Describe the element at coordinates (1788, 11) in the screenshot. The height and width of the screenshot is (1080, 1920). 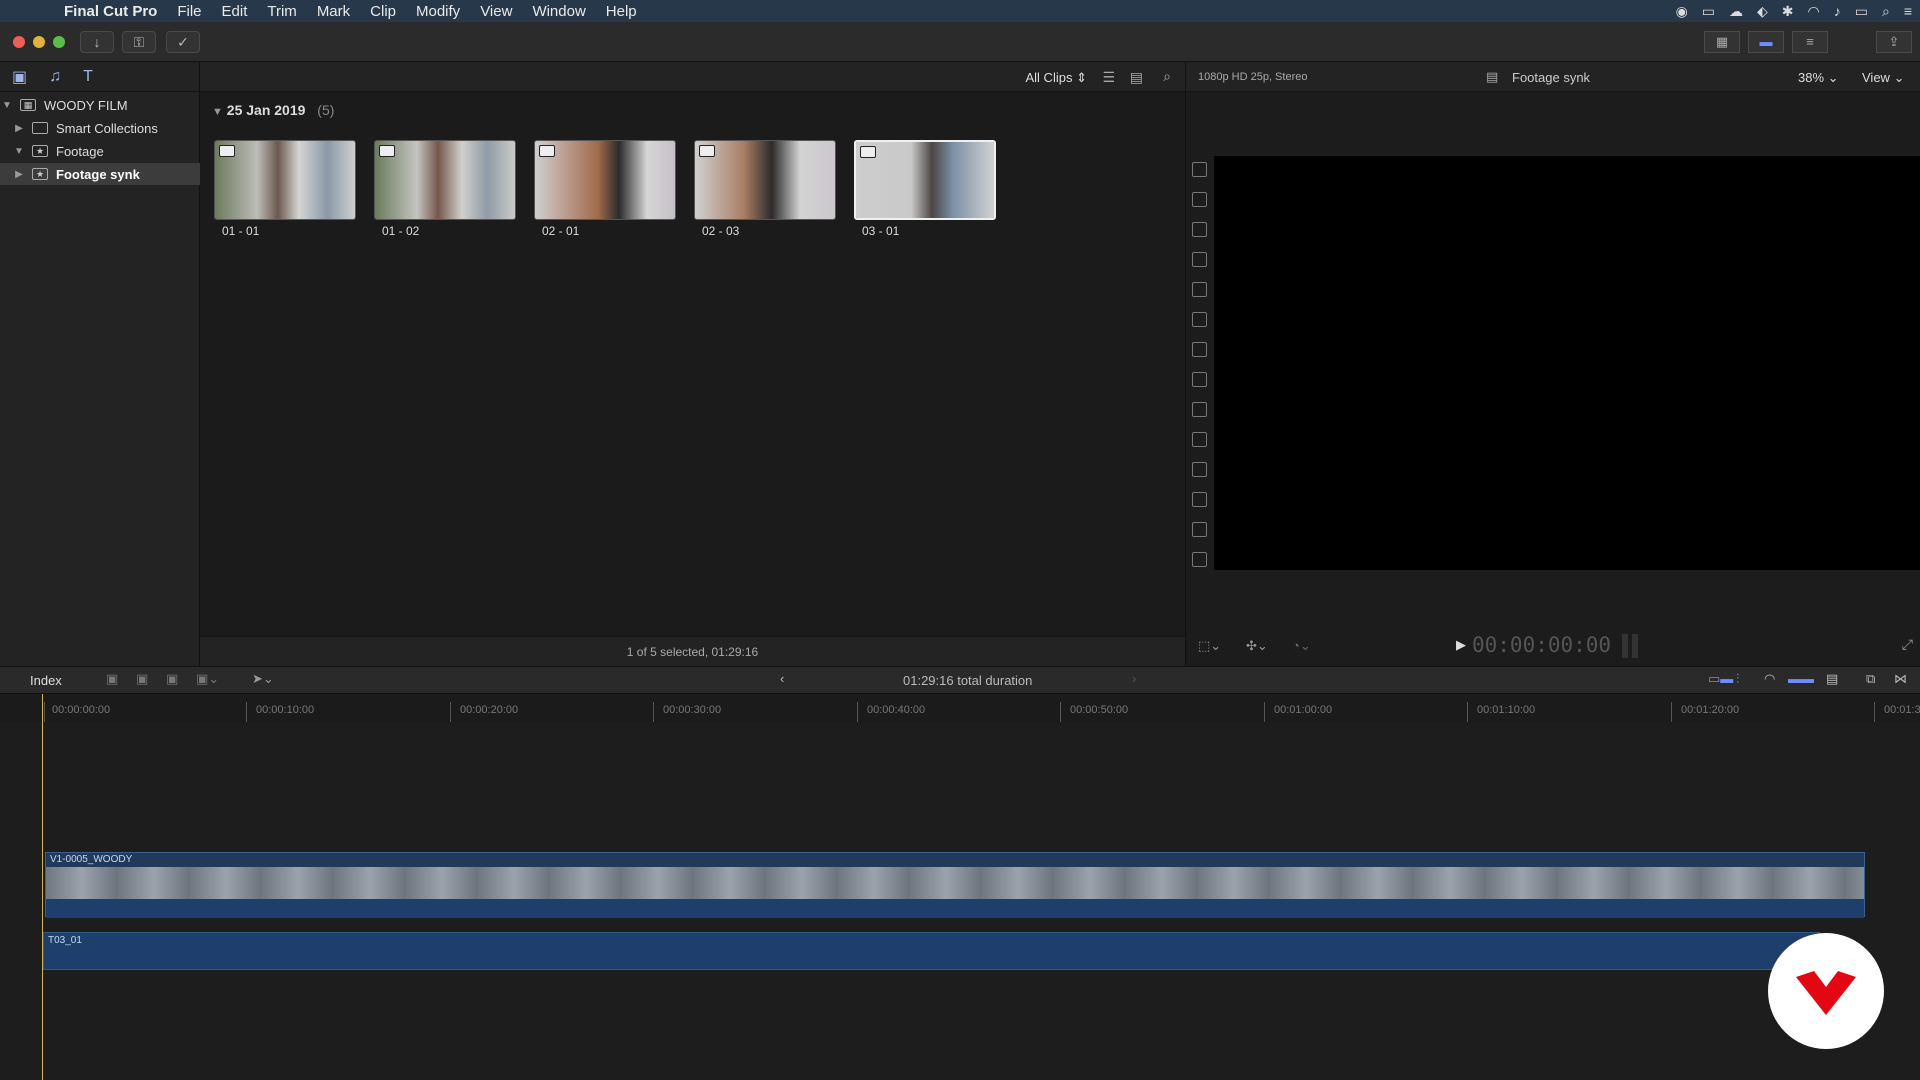
I see `bluetooth-icon: ✱` at that location.